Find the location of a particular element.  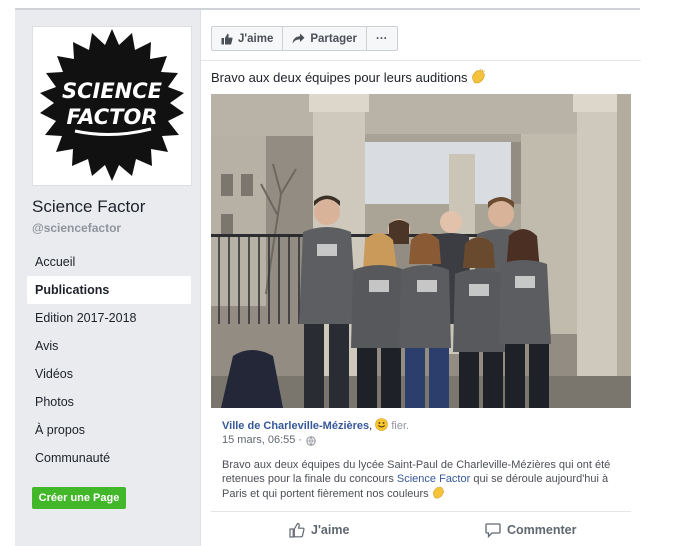

header-divider is located at coordinates (421, 60).